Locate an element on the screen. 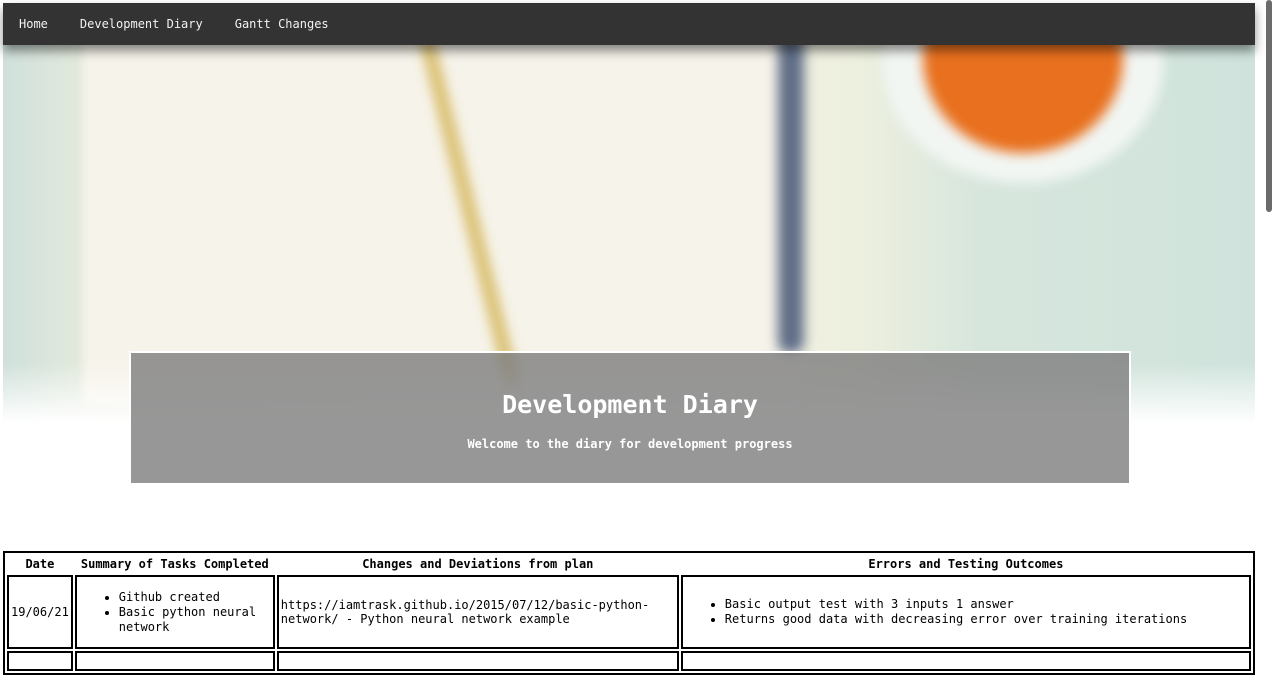  cell-changes is located at coordinates (477, 661).